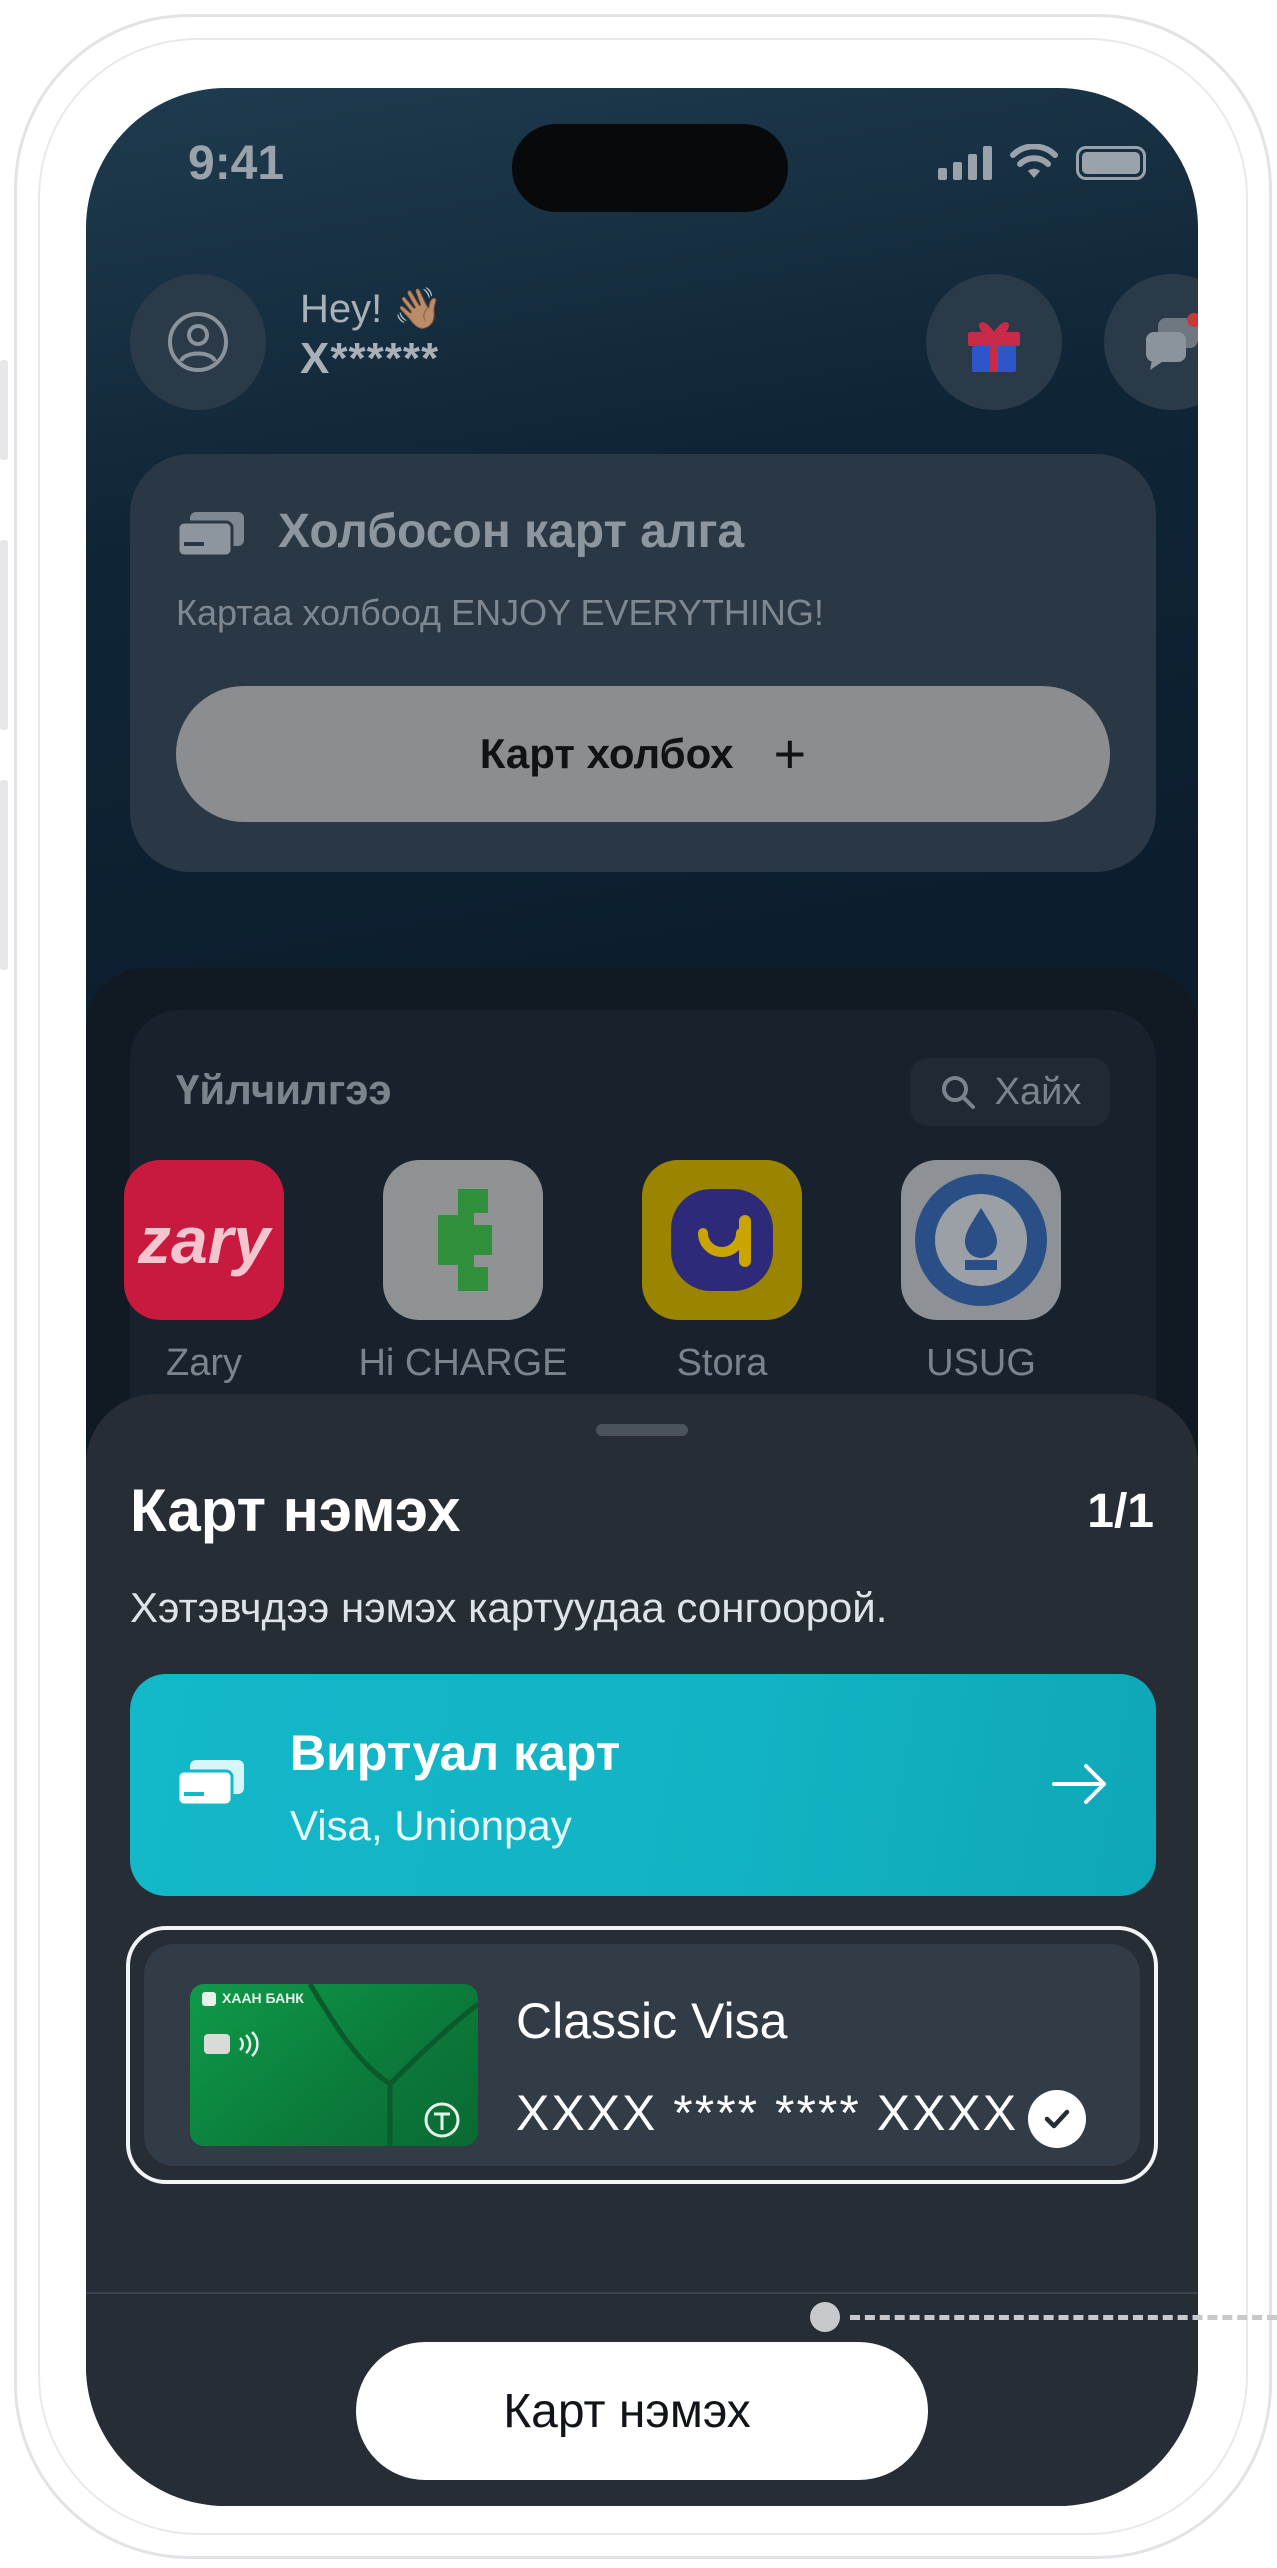 This screenshot has width=1277, height=2568. I want to click on sheet-drag-handle, so click(642, 1430).